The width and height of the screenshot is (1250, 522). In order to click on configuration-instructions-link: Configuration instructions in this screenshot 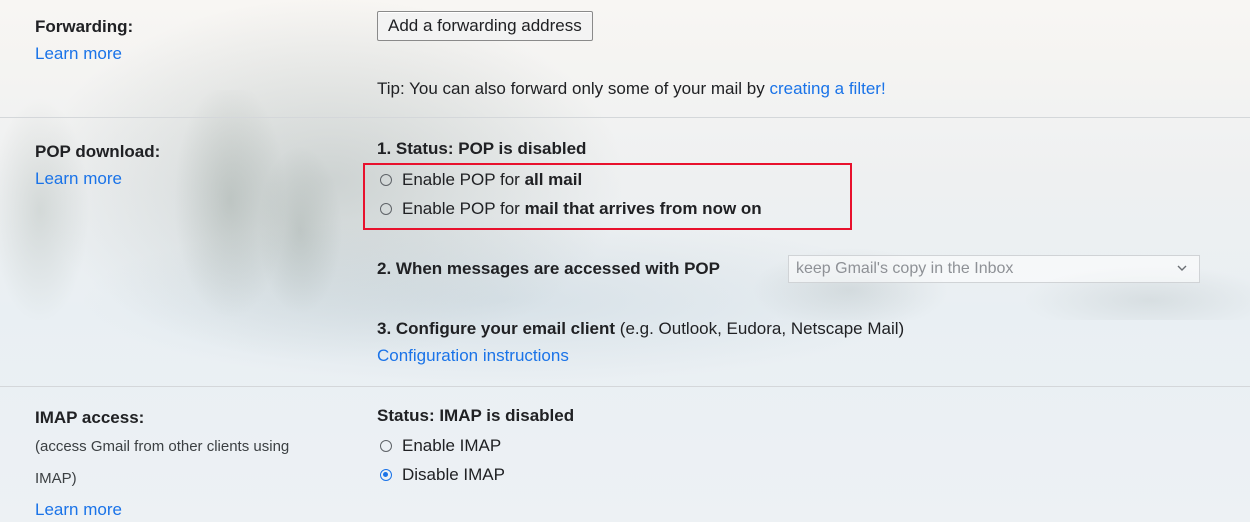, I will do `click(473, 356)`.